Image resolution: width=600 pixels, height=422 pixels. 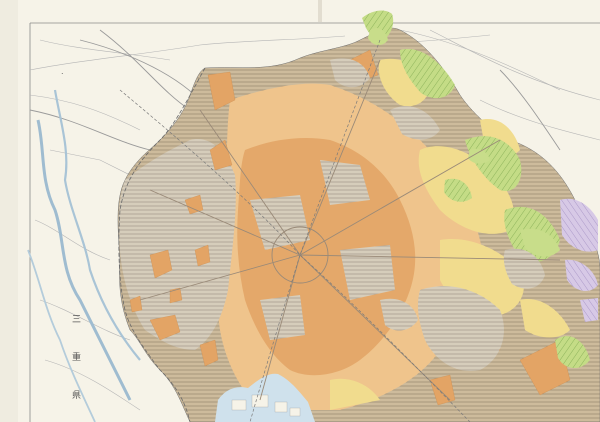 I want to click on label-west-b: 重, so click(x=76, y=357).